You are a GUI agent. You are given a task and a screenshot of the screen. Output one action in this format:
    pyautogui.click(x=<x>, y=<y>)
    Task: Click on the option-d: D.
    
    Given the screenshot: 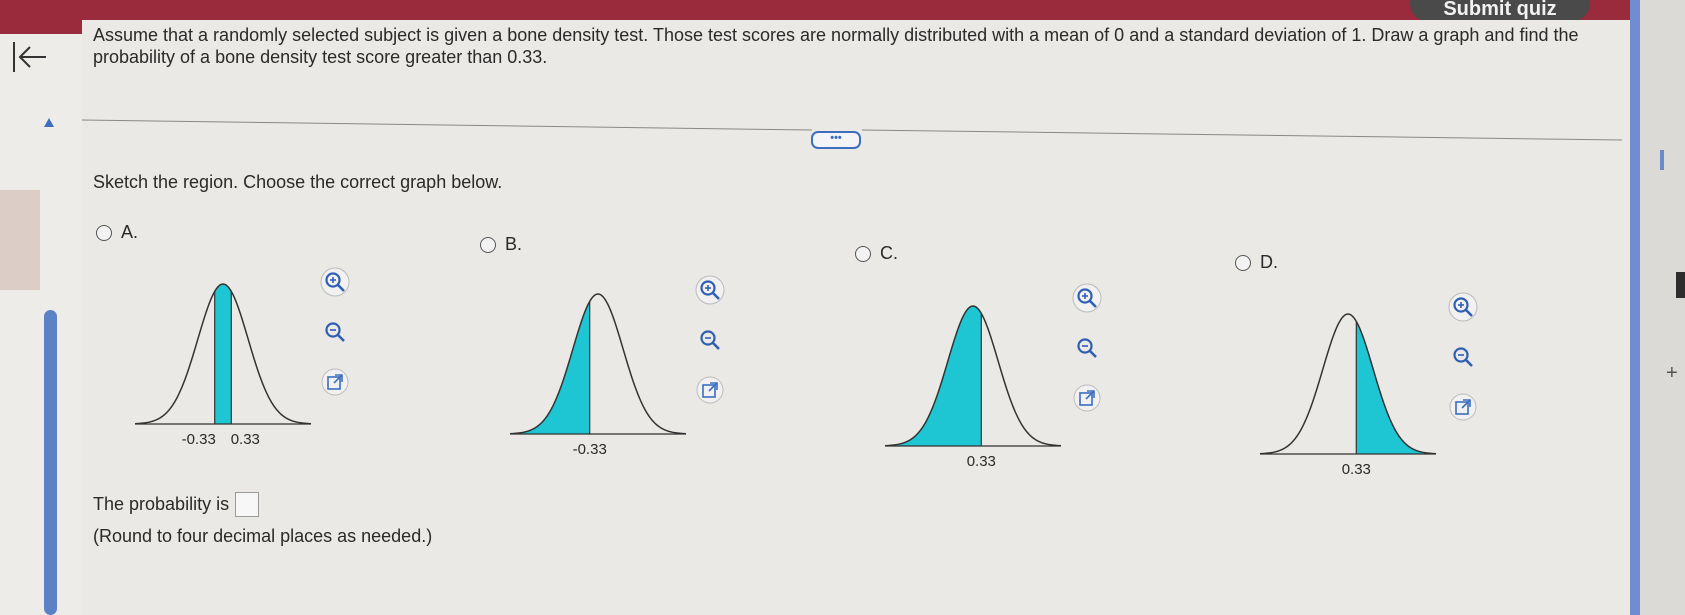 What is the action you would take?
    pyautogui.click(x=1256, y=262)
    